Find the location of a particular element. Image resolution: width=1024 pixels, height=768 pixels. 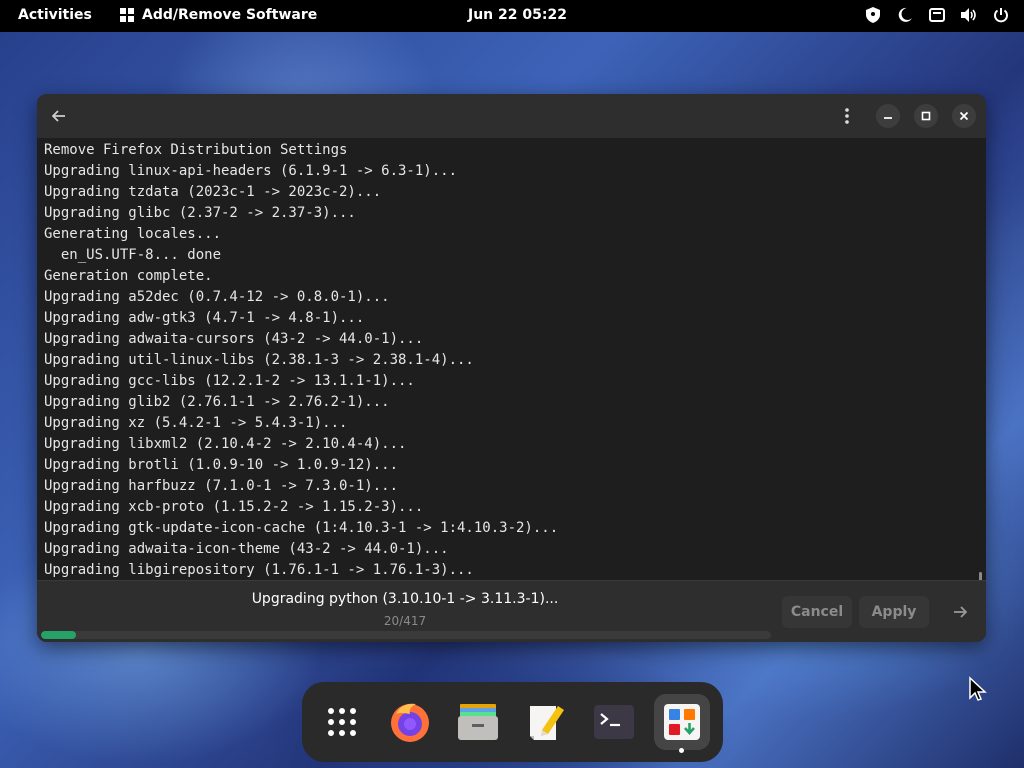

app-grid-icon is located at coordinates (127, 15).